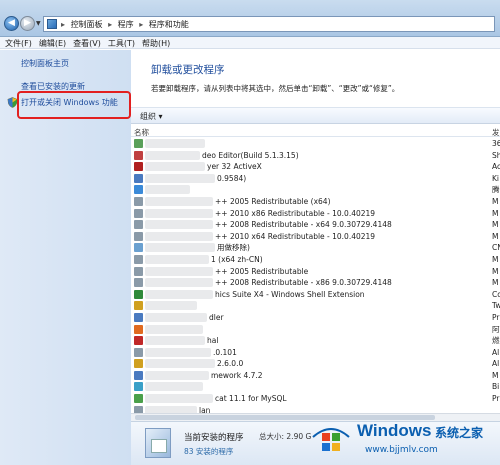  Describe the element at coordinates (315, 190) in the screenshot. I see `table-row: 腾` at that location.